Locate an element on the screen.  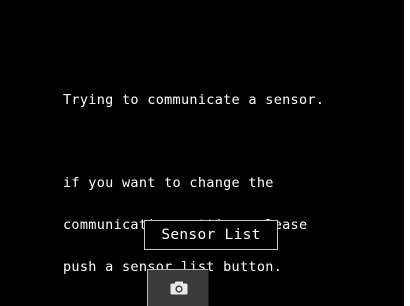
capture-button is located at coordinates (178, 287).